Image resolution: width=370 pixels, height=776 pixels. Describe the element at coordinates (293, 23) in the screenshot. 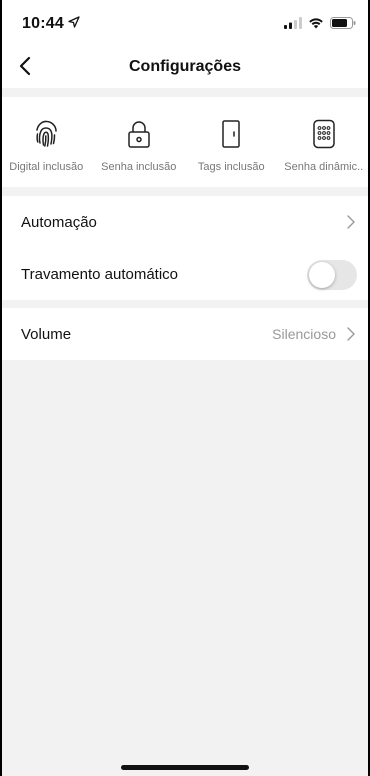

I see `signal-icon` at that location.